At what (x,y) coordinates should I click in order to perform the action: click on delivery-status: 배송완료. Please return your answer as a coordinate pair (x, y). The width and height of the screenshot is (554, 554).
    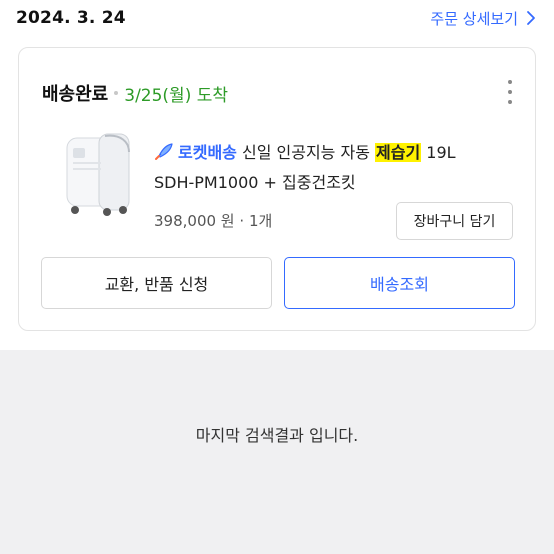
    Looking at the image, I should click on (75, 94).